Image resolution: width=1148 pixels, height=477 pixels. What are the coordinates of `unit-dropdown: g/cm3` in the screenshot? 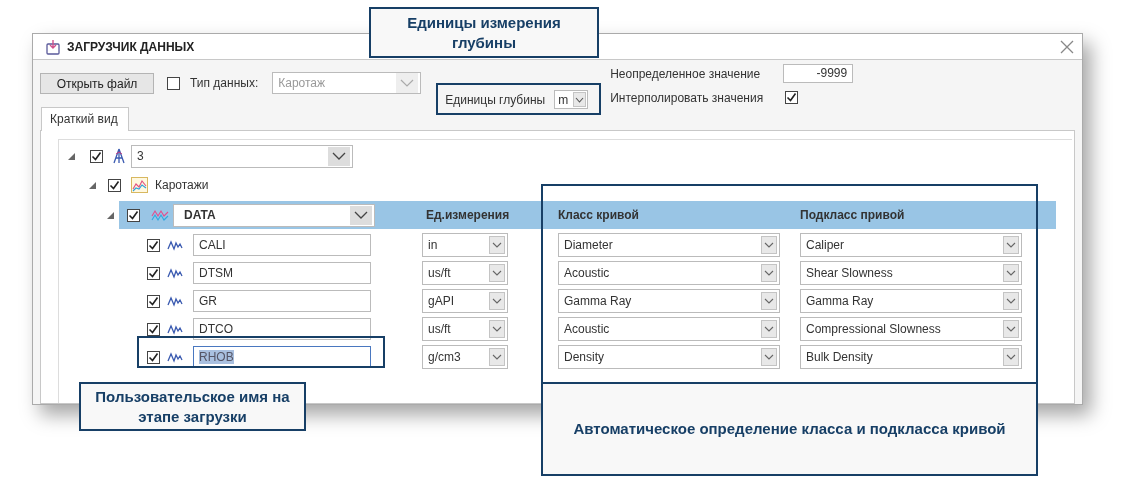 It's located at (465, 357).